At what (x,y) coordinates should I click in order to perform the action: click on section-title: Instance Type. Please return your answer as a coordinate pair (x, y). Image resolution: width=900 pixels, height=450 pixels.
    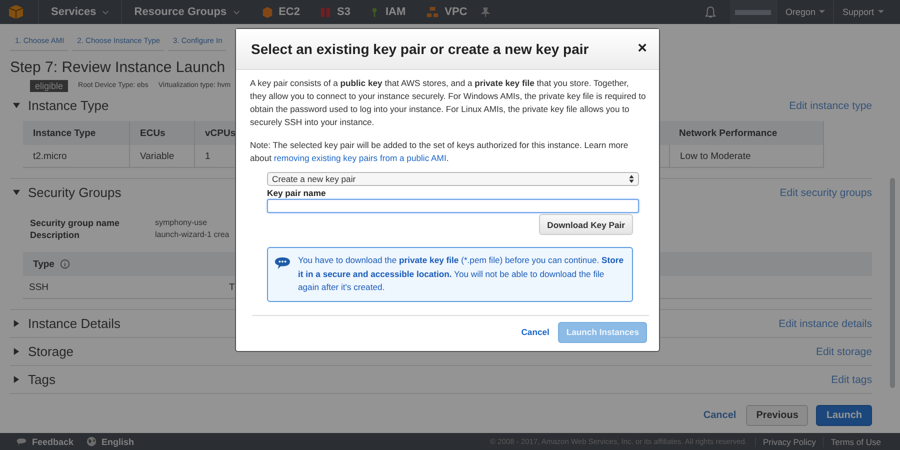
    Looking at the image, I should click on (68, 105).